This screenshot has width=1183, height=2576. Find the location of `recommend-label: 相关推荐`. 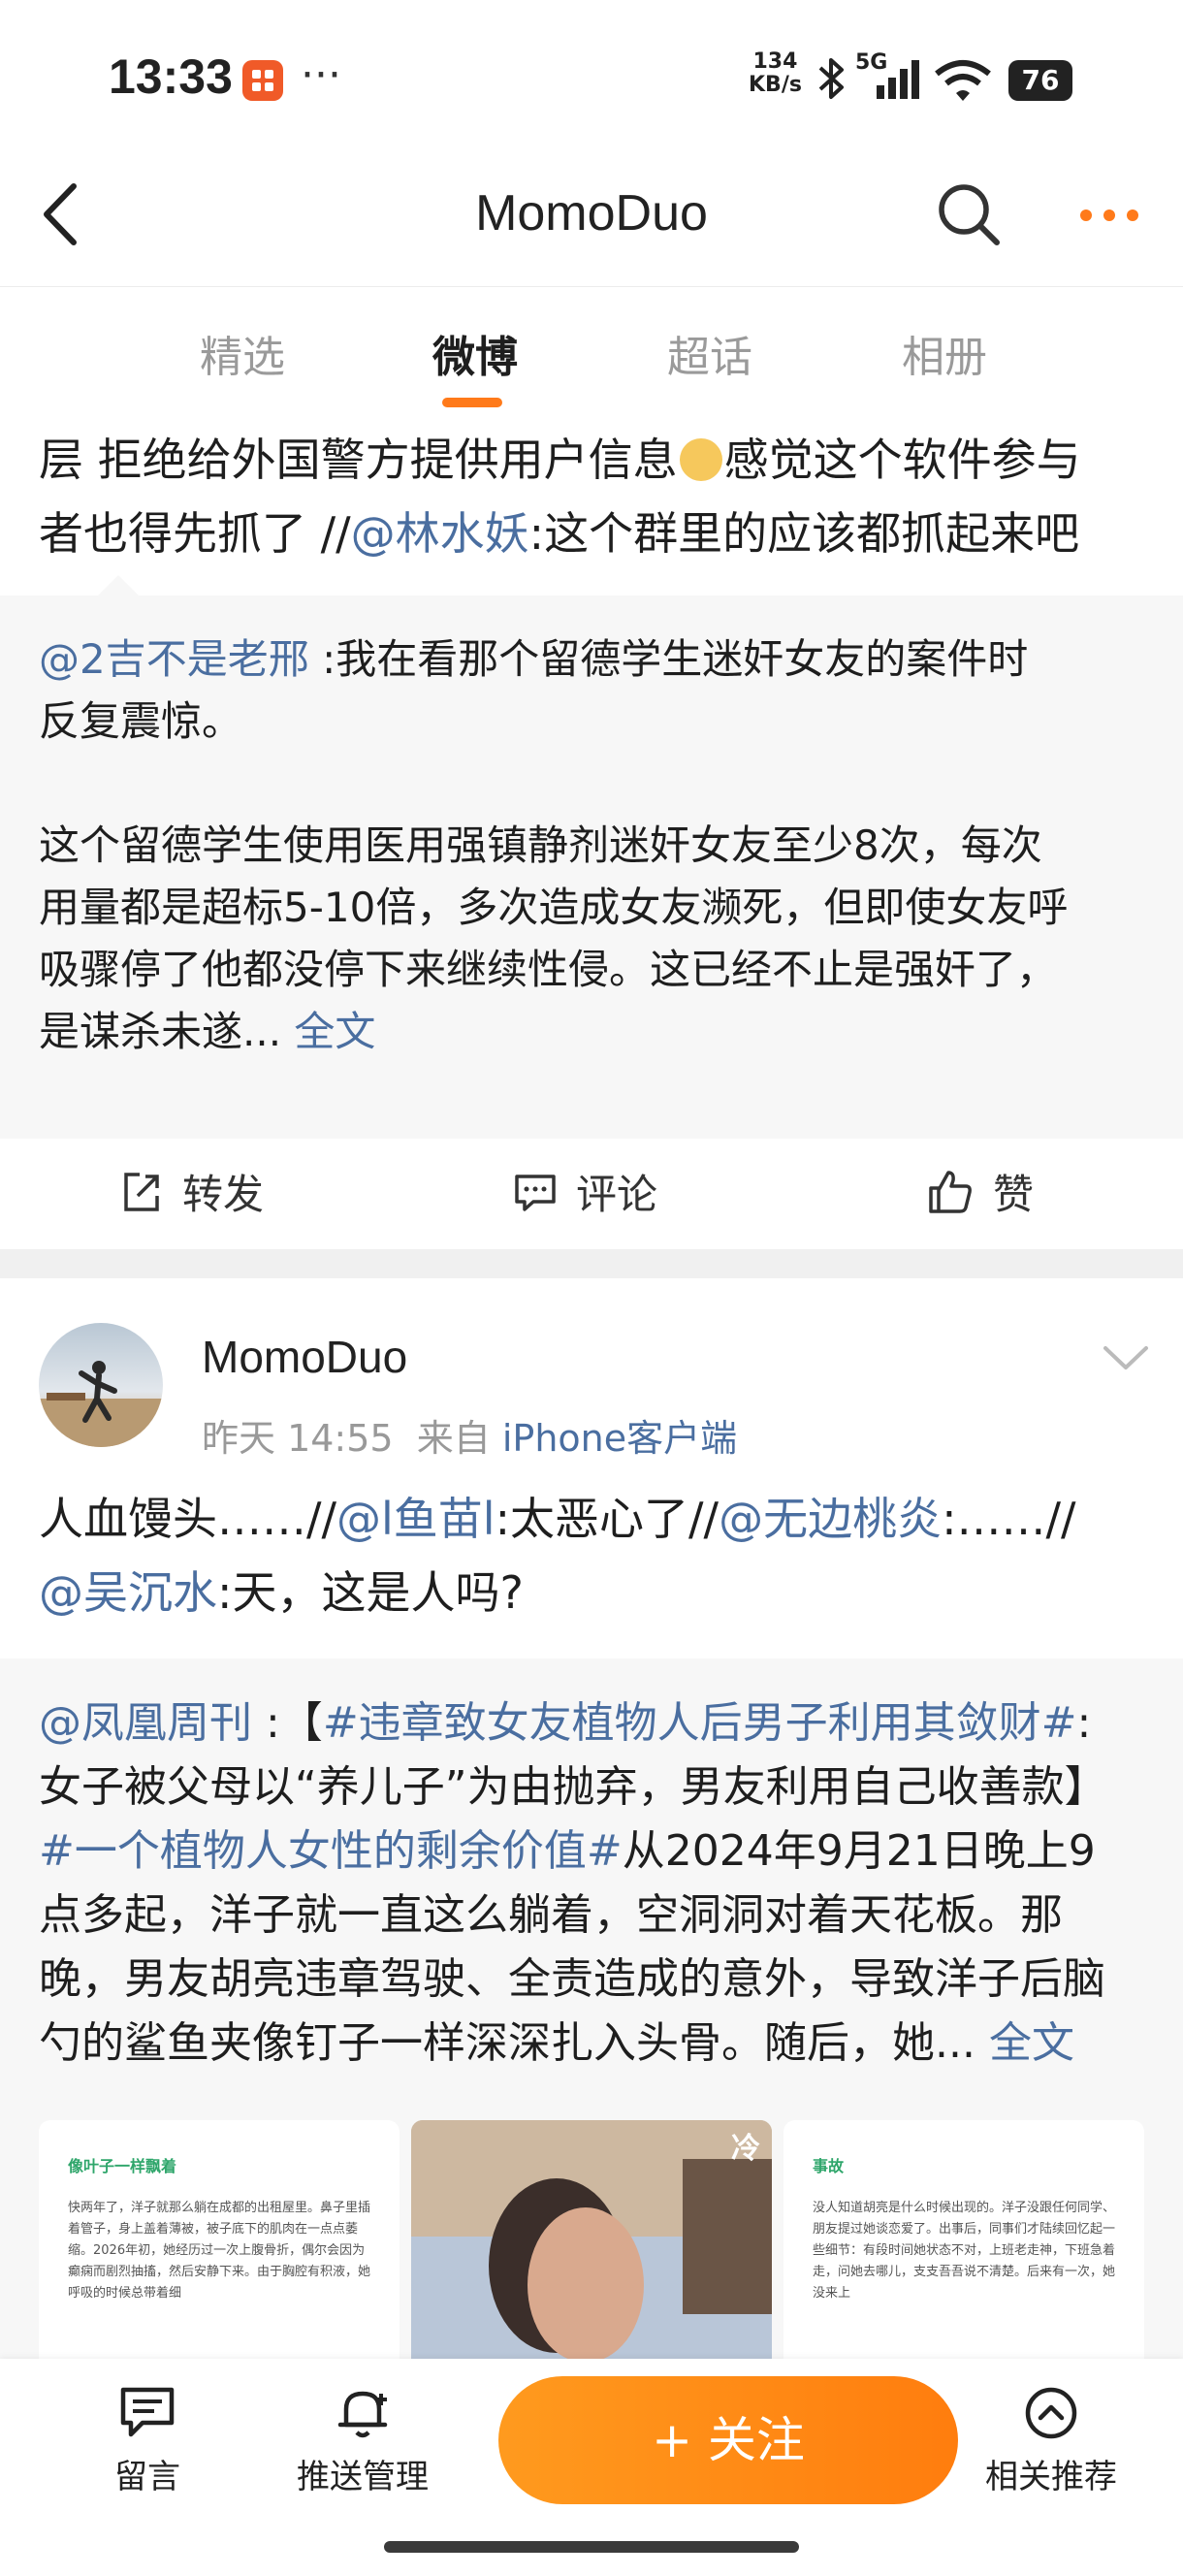

recommend-label: 相关推荐 is located at coordinates (1051, 2477).